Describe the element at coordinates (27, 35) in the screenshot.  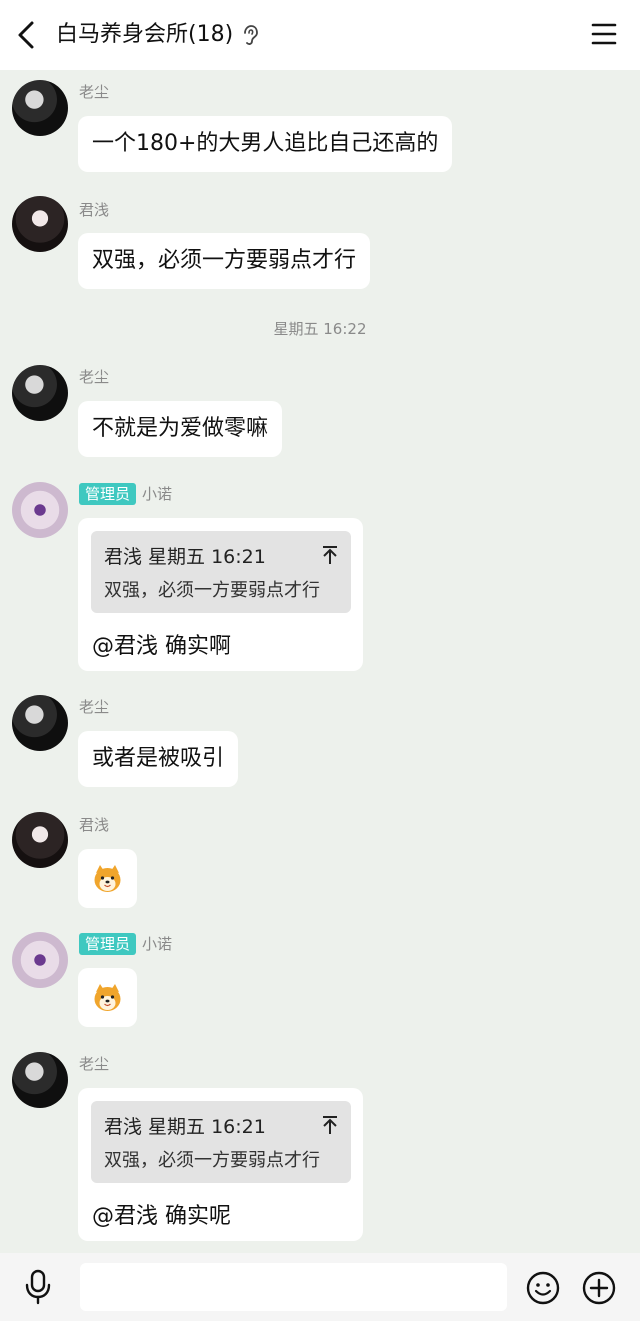
I see `back-arrow-icon` at that location.